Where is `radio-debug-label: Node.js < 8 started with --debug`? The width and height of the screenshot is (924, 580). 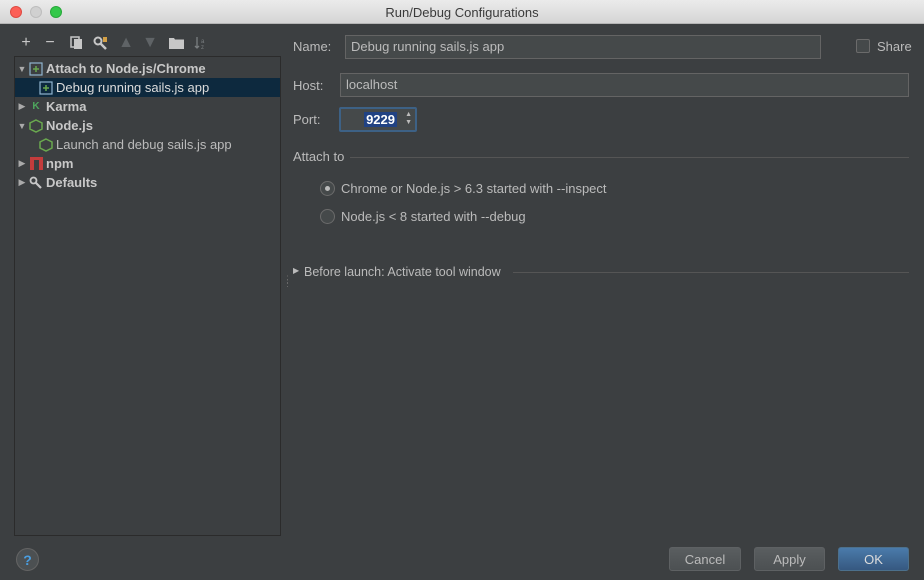 radio-debug-label: Node.js < 8 started with --debug is located at coordinates (433, 216).